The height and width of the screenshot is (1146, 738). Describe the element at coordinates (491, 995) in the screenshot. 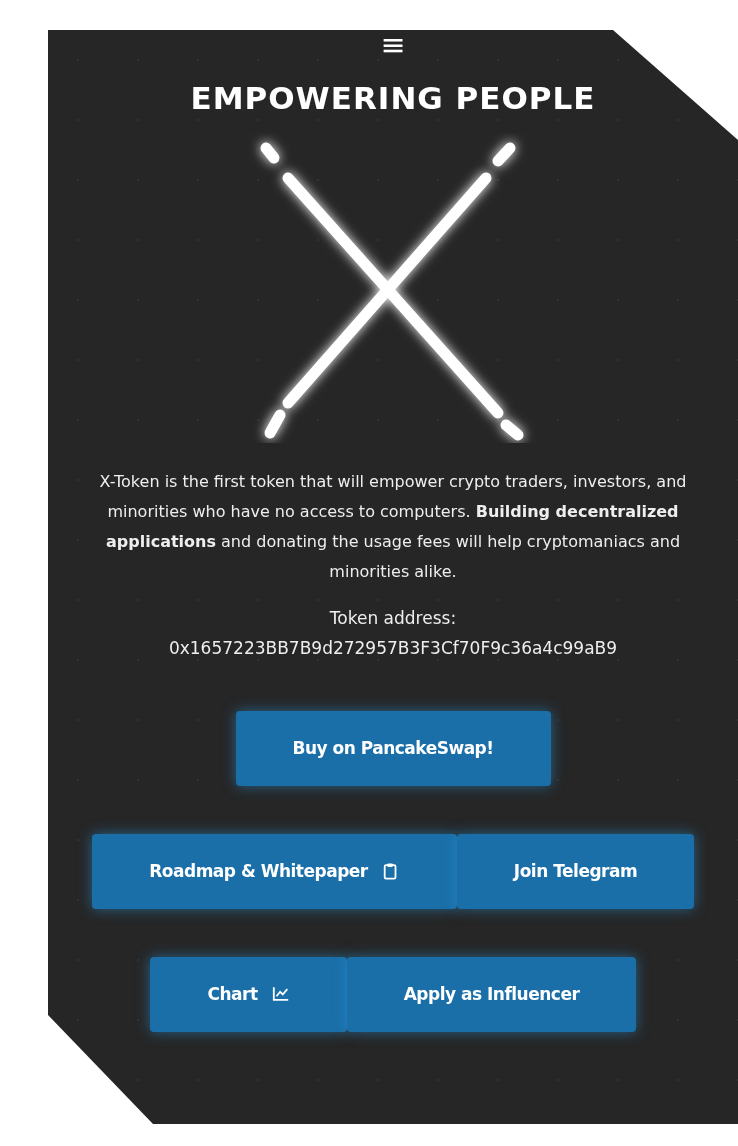

I see `link-button: Apply as Influencer` at that location.